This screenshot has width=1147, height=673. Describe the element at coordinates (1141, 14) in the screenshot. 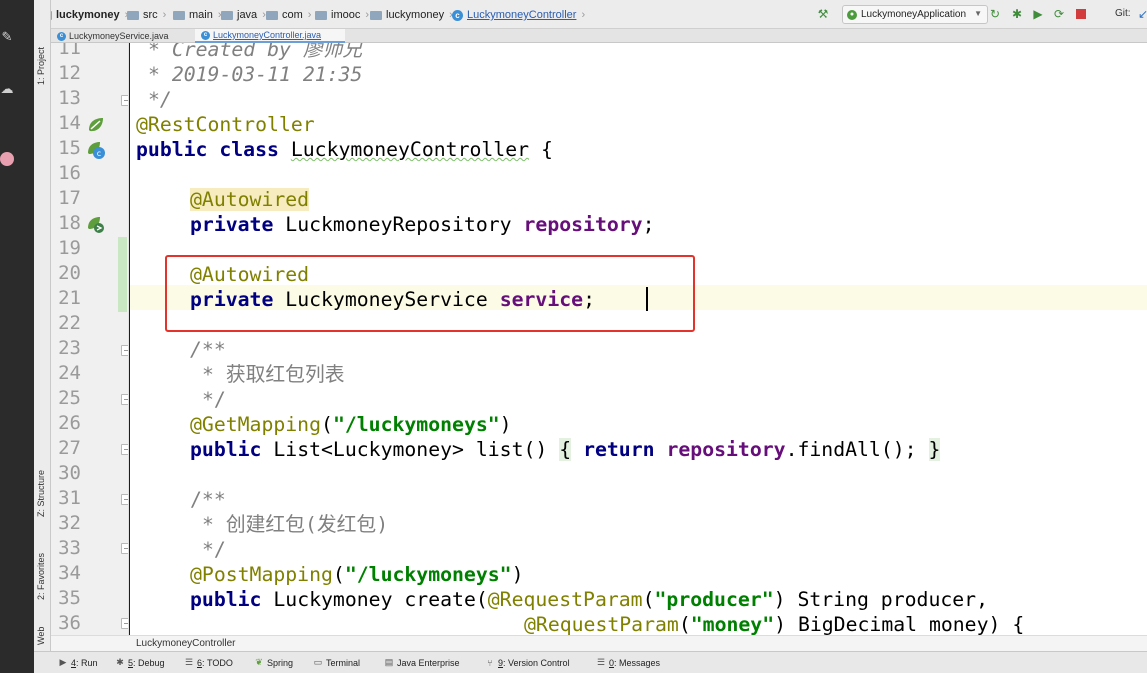

I see `git-update-icon: ↙` at that location.